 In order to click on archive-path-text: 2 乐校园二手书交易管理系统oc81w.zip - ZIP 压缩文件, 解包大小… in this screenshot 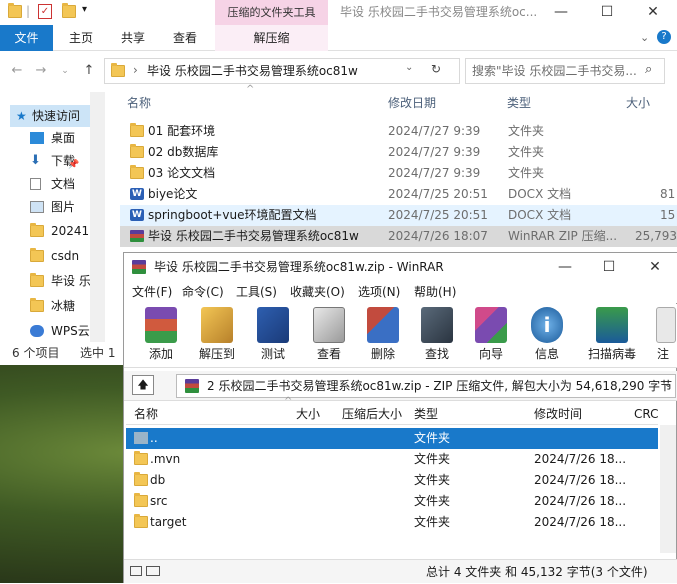, I will do `click(440, 386)`.